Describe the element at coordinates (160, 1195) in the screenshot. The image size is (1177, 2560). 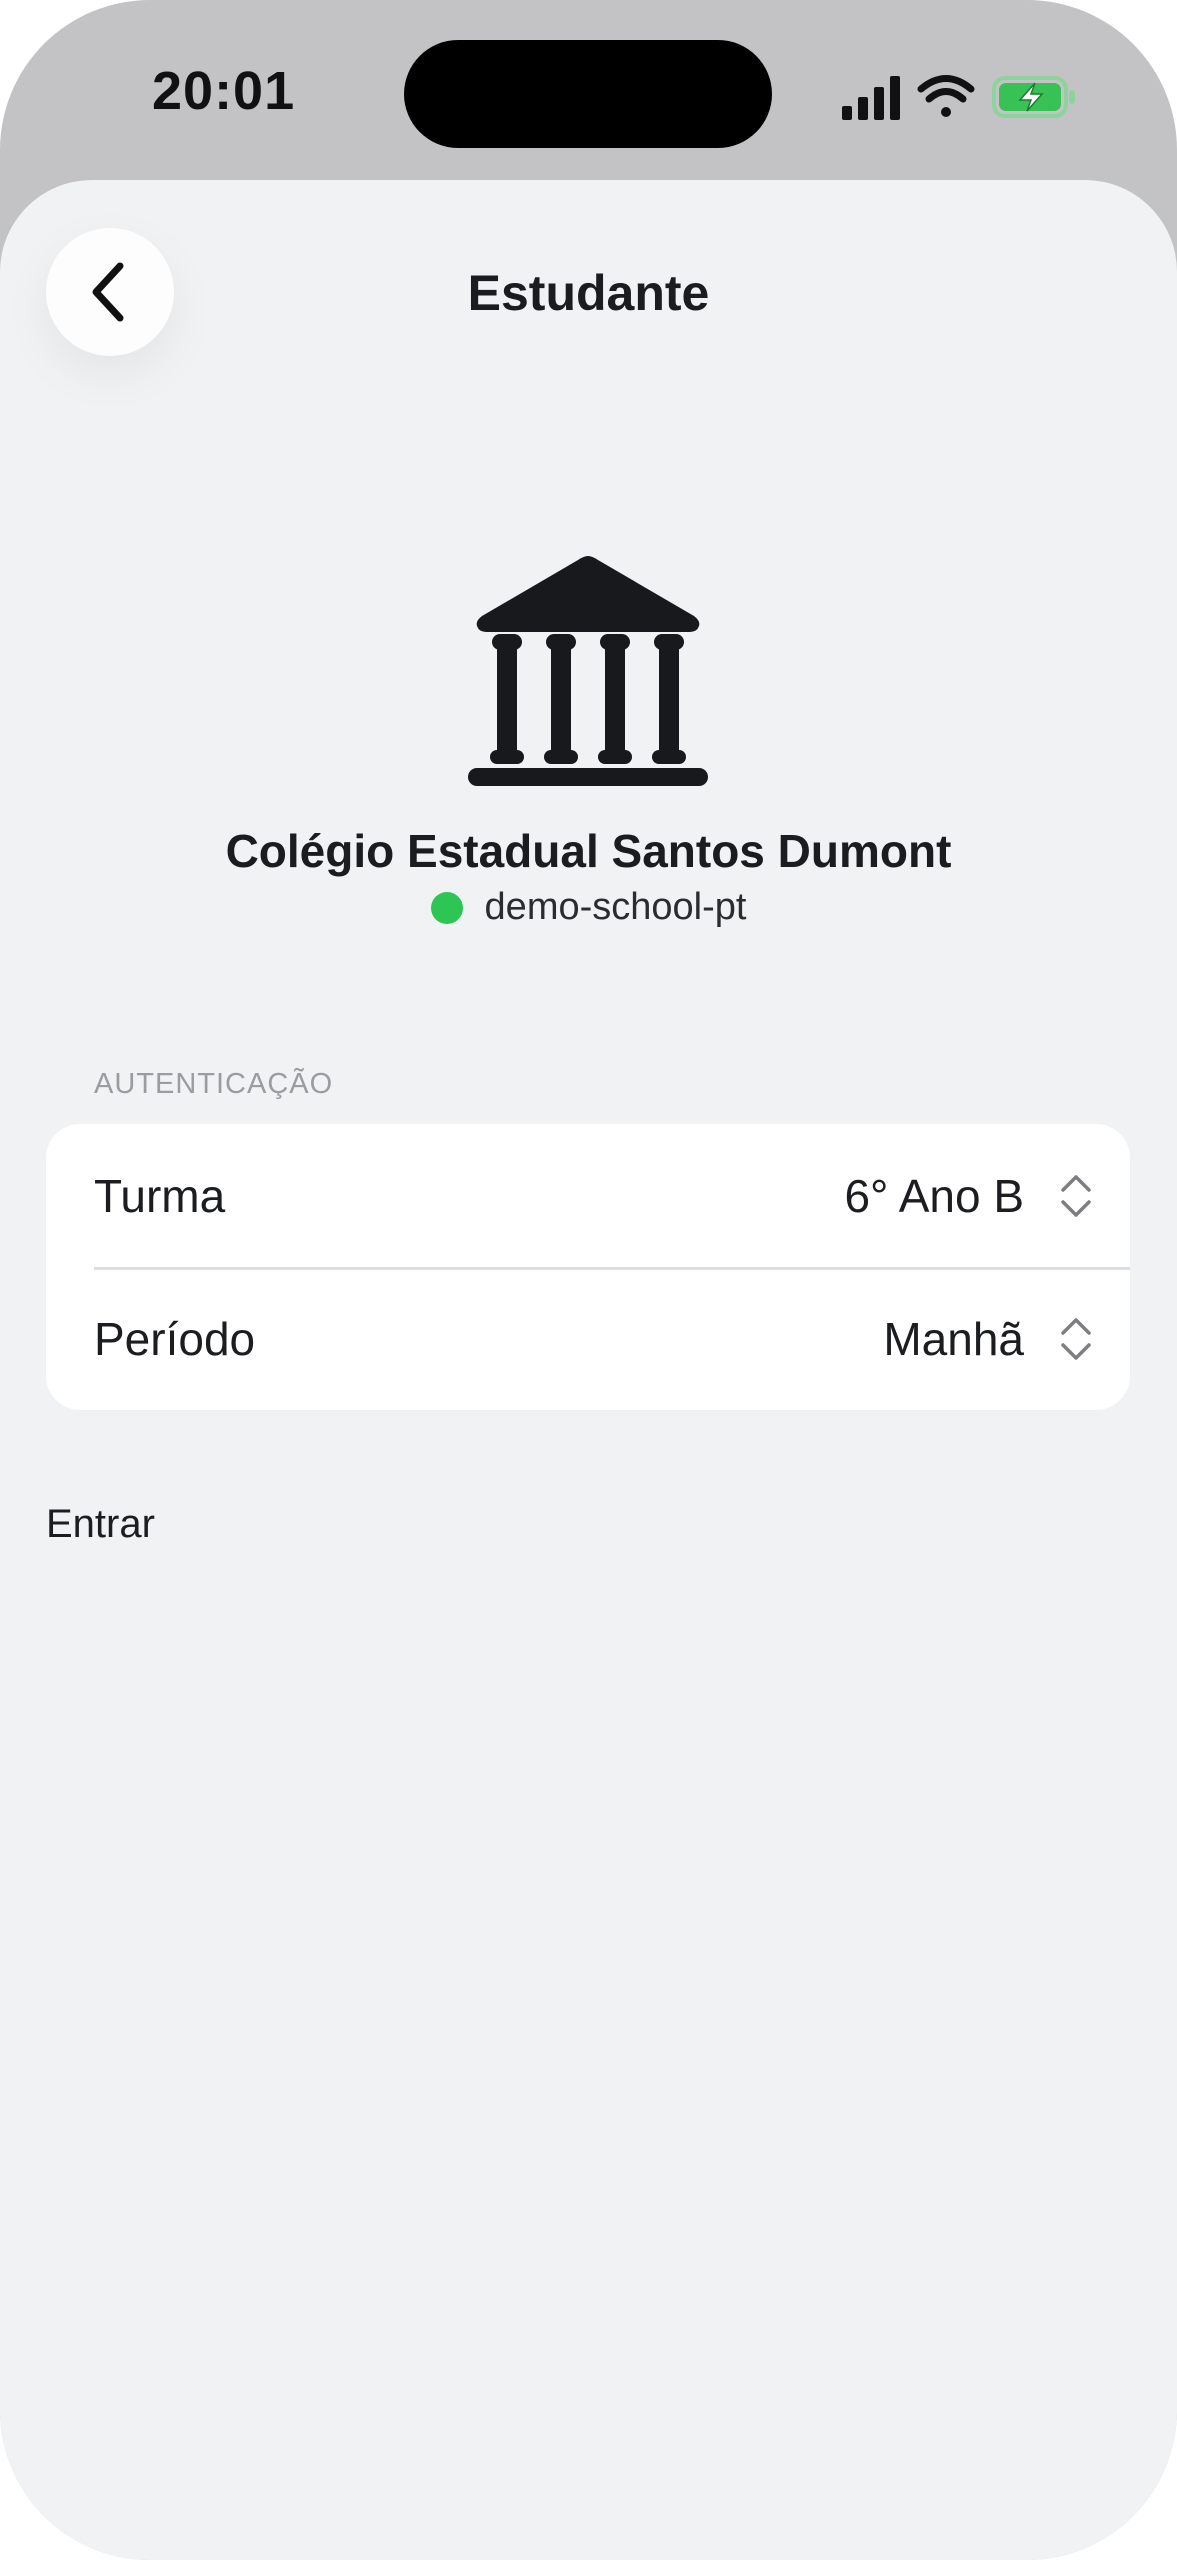
I see `row-label-class: Turma` at that location.